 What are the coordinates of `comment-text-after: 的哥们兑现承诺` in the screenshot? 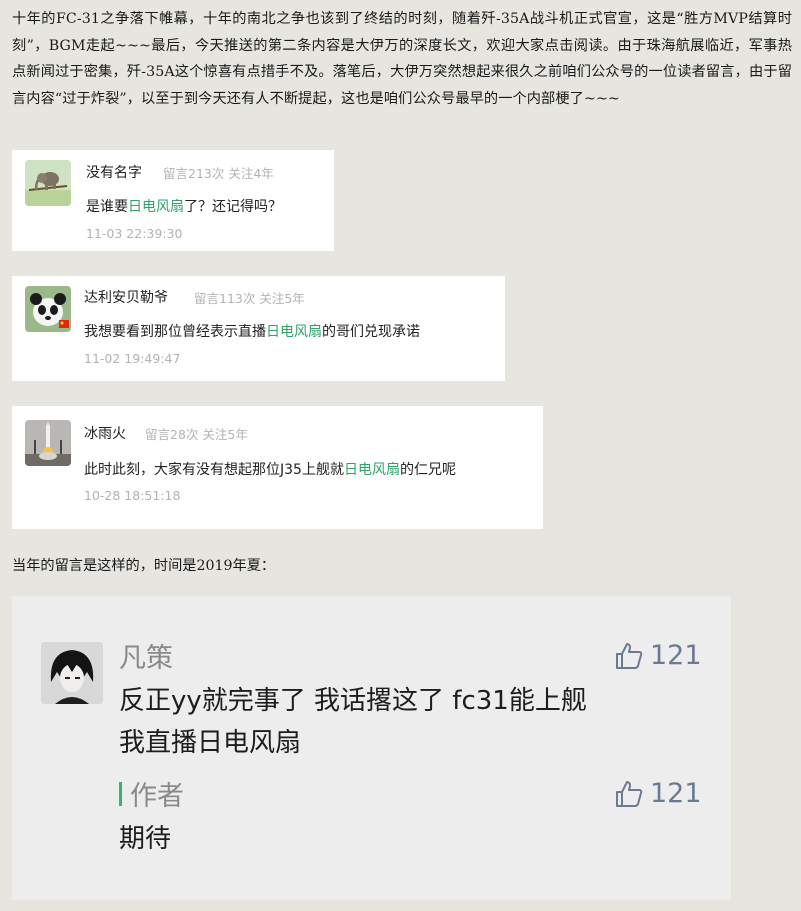 It's located at (371, 332).